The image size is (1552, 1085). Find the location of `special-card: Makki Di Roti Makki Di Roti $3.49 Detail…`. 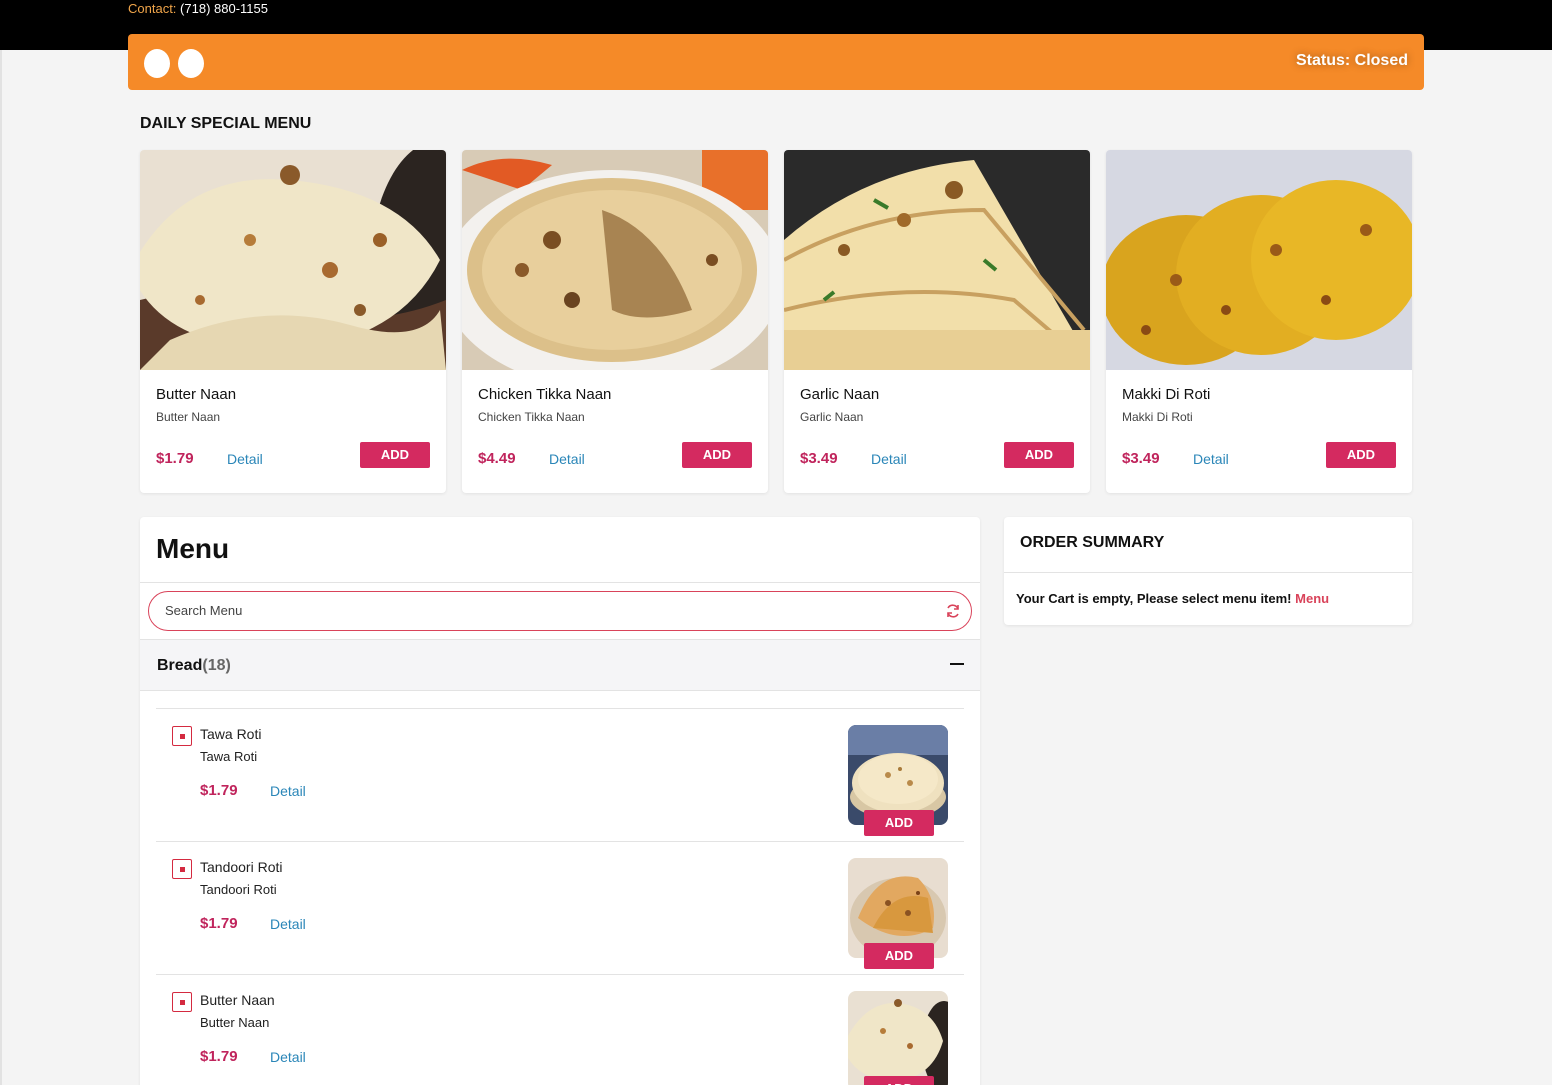

special-card: Makki Di Roti Makki Di Roti $3.49 Detail… is located at coordinates (1259, 321).